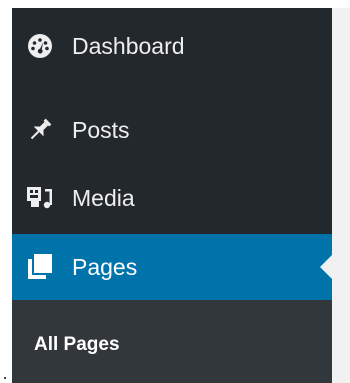  I want to click on dashboard-icon, so click(40, 46).